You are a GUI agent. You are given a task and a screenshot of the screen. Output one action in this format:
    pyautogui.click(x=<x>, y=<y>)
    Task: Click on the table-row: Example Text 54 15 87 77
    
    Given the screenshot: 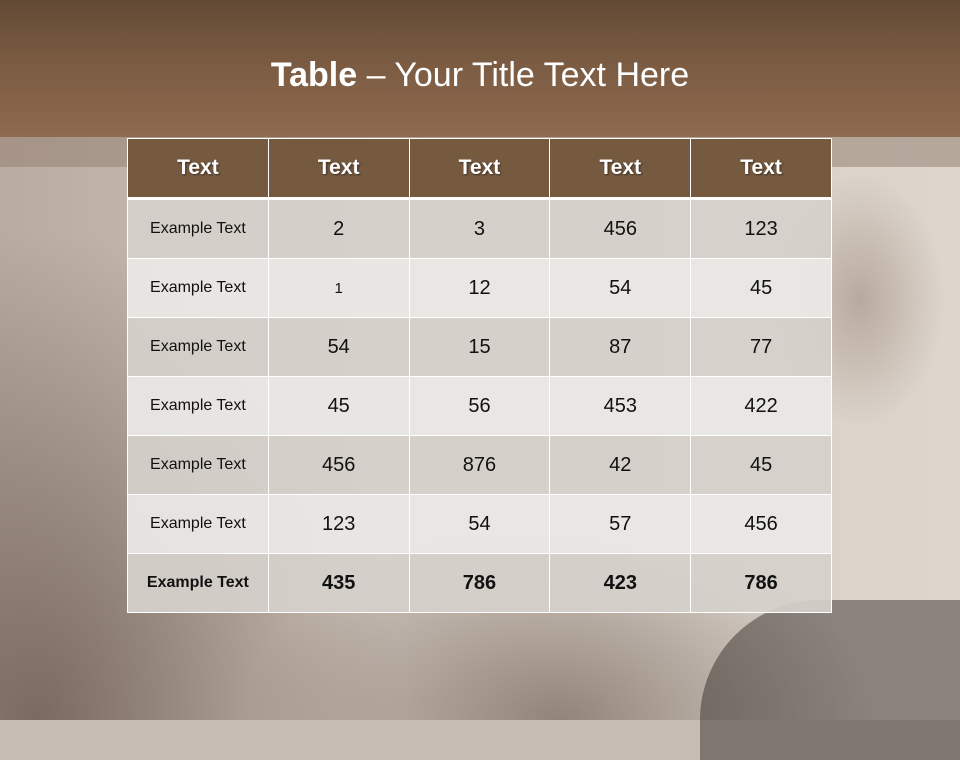 What is the action you would take?
    pyautogui.click(x=479, y=347)
    